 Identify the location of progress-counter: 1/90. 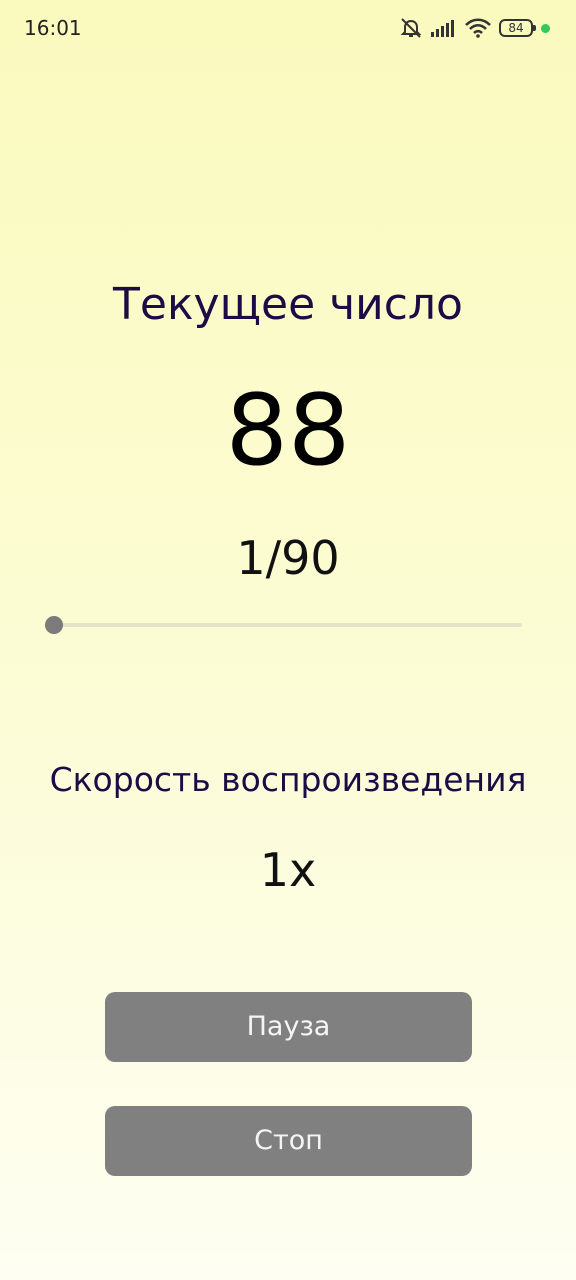
(288, 558).